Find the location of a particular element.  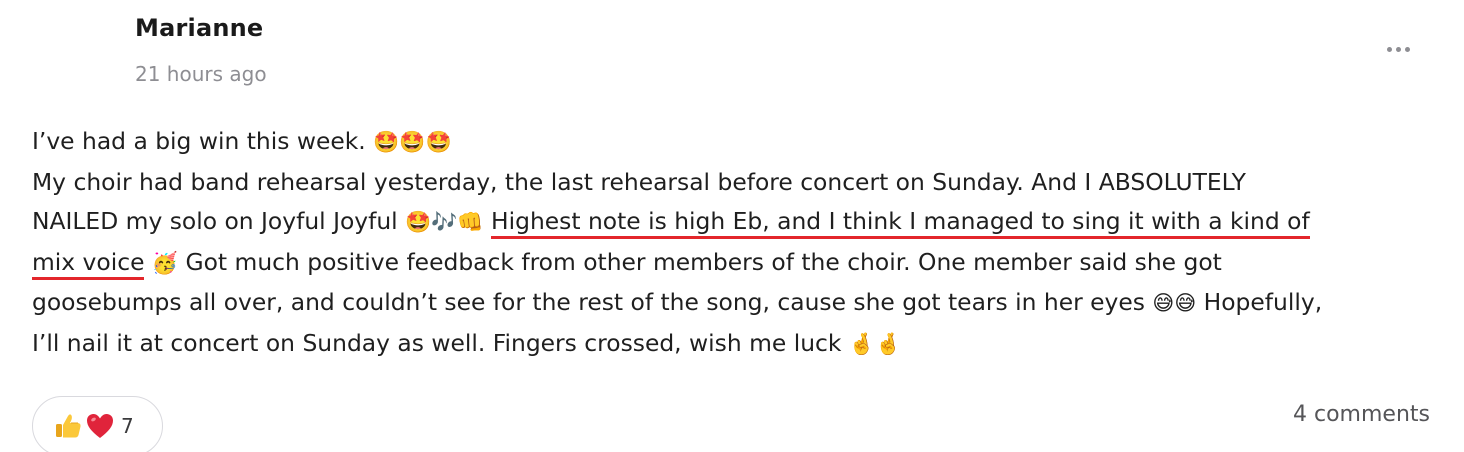

post-line: I’ve had a big win this week. 🤩🤩🤩 is located at coordinates (732, 142).